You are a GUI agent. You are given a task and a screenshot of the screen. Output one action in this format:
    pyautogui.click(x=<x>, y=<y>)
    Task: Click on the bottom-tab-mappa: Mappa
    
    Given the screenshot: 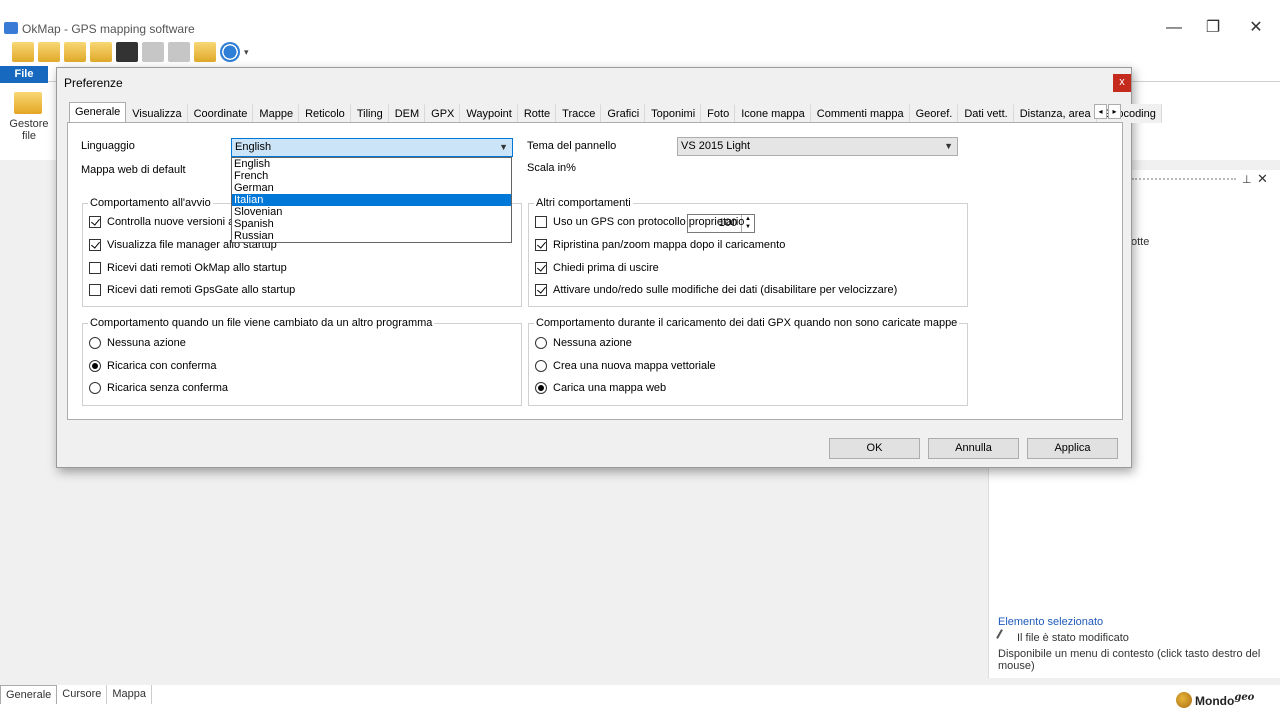 What is the action you would take?
    pyautogui.click(x=130, y=694)
    